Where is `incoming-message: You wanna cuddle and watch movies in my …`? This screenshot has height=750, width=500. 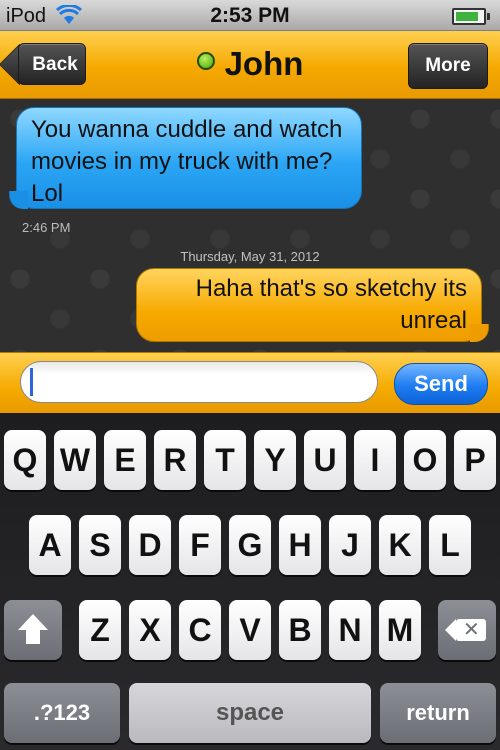 incoming-message: You wanna cuddle and watch movies in my … is located at coordinates (185, 158).